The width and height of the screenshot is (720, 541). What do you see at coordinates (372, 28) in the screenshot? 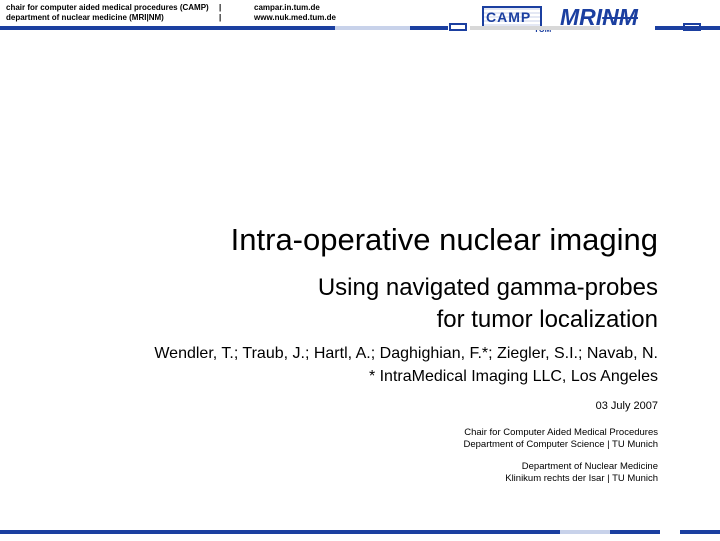
I see `header-bar-light` at bounding box center [372, 28].